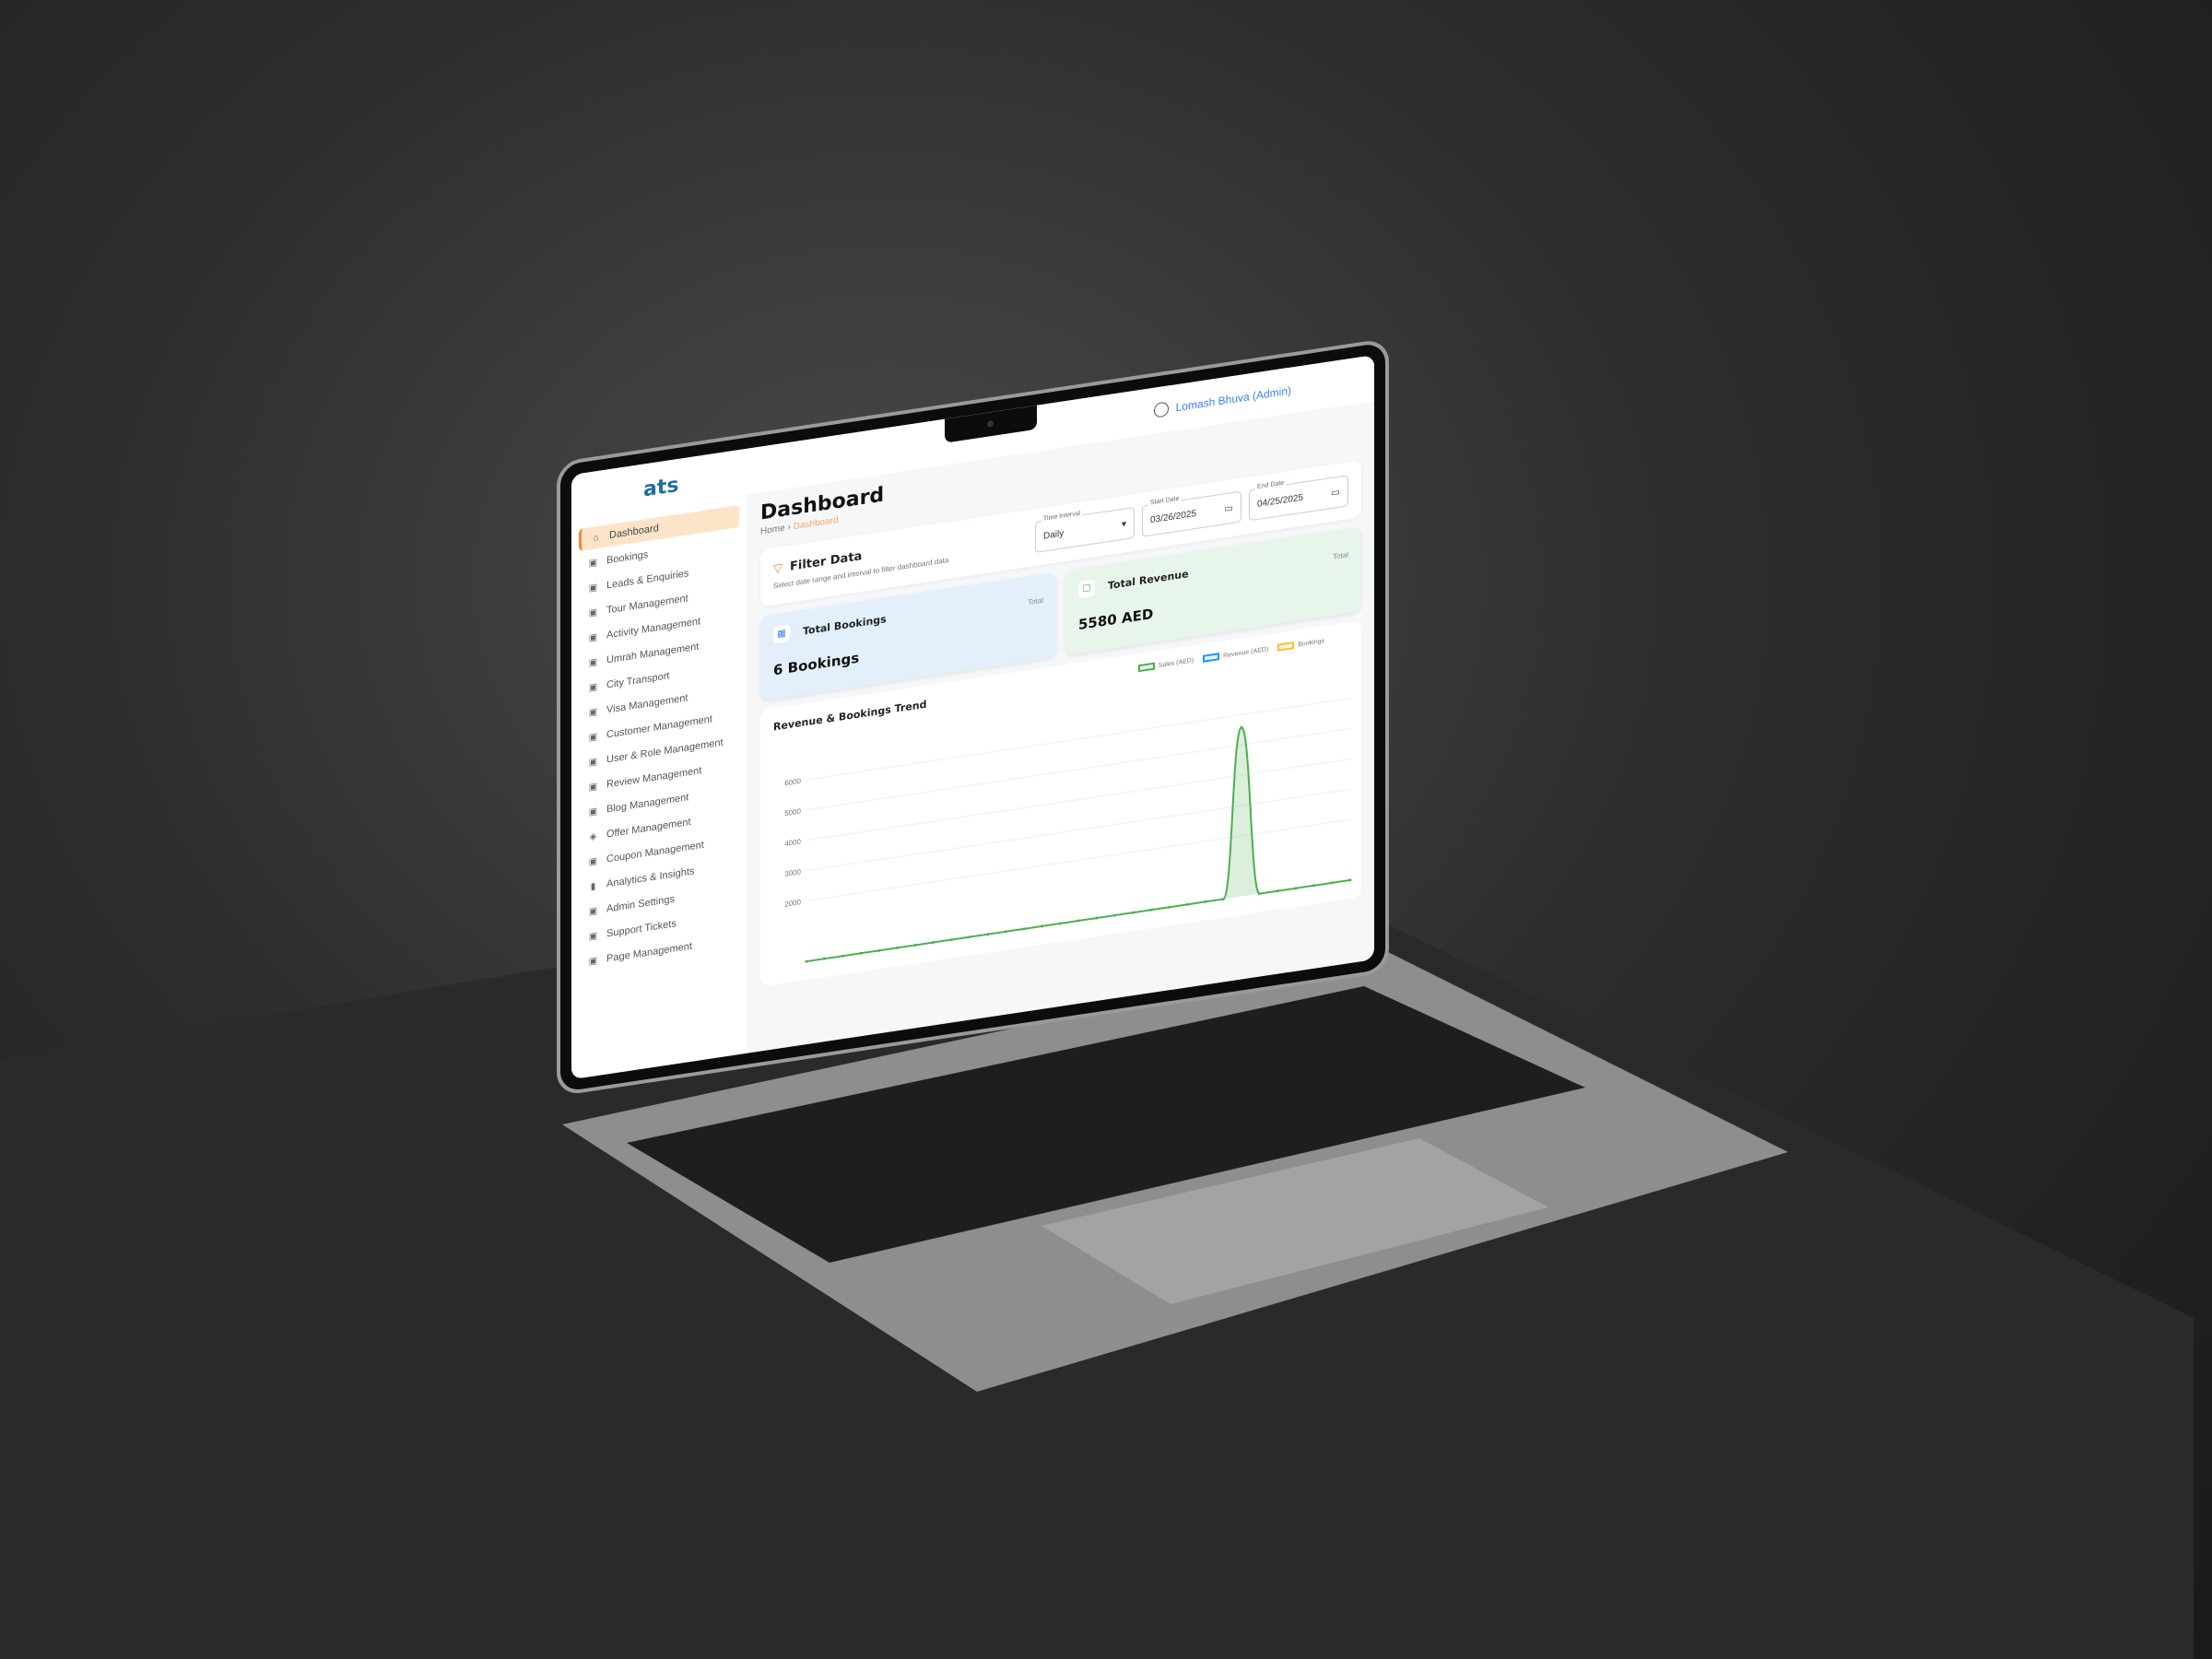 The width and height of the screenshot is (2212, 1659). Describe the element at coordinates (593, 861) in the screenshot. I see `coupon-icon: ▣` at that location.